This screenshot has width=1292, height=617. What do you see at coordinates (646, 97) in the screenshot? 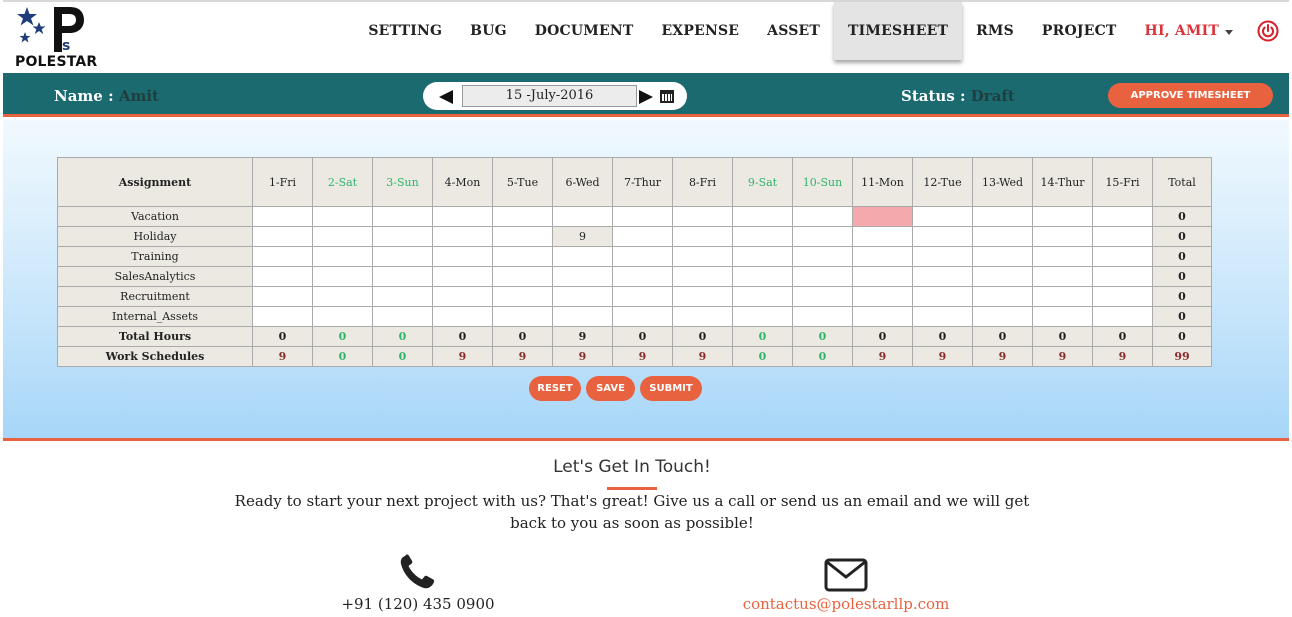
I see `next-period-icon` at bounding box center [646, 97].